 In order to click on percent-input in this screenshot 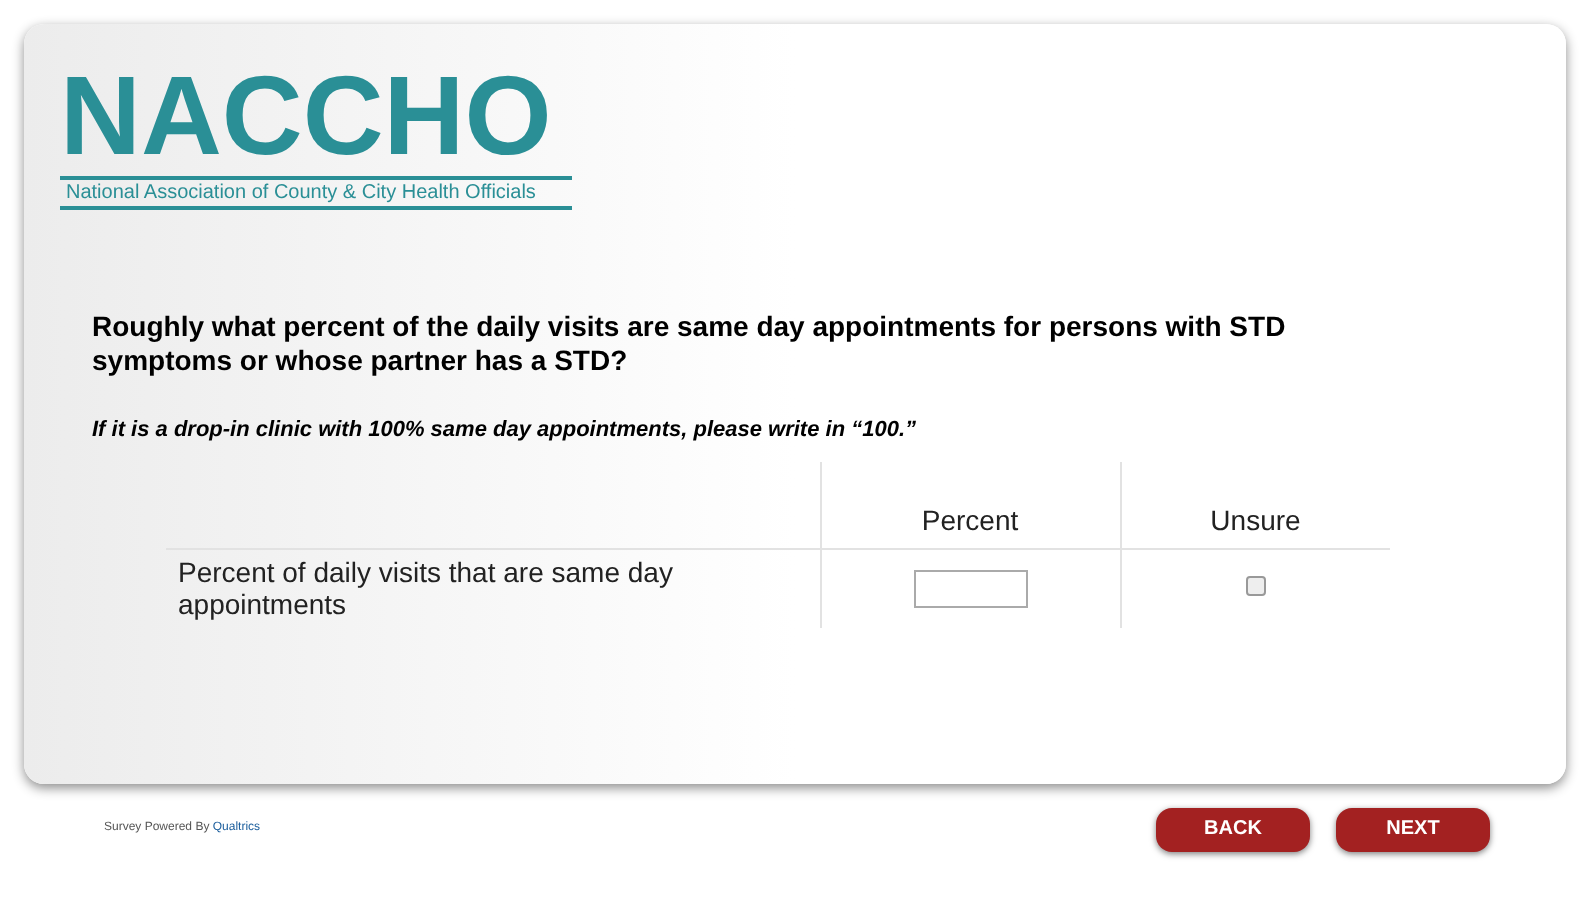, I will do `click(970, 588)`.